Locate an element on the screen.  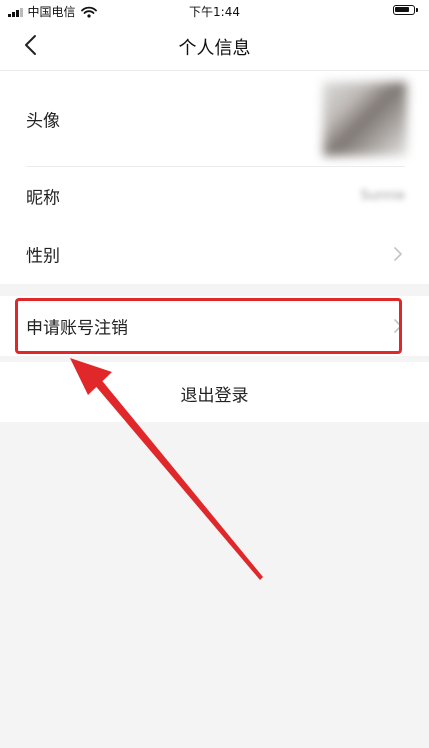
nickname-row: 昵称 Sunnie is located at coordinates (214, 196).